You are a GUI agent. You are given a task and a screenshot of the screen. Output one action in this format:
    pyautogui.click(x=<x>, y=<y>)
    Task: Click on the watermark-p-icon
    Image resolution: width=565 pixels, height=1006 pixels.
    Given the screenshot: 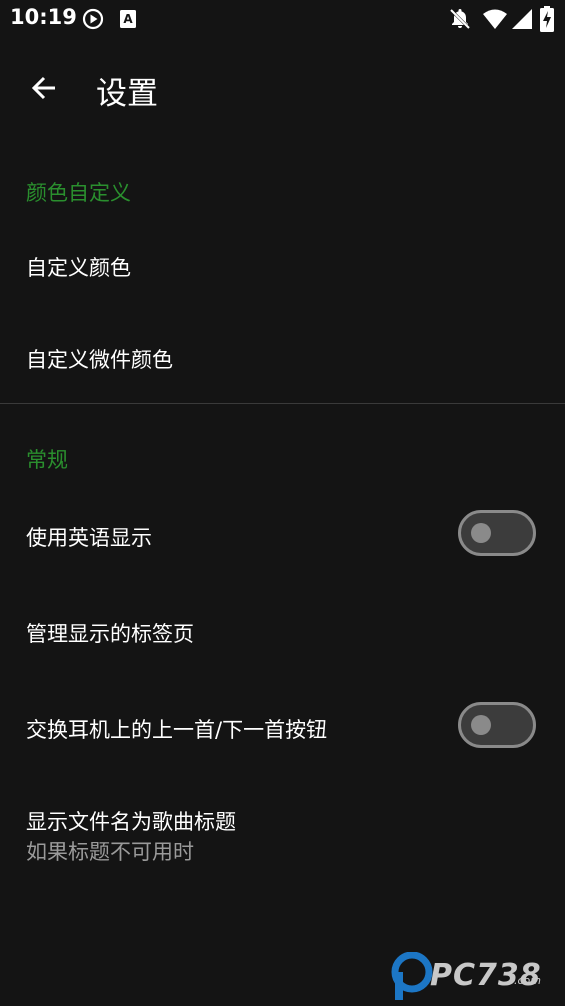 What is the action you would take?
    pyautogui.click(x=412, y=978)
    